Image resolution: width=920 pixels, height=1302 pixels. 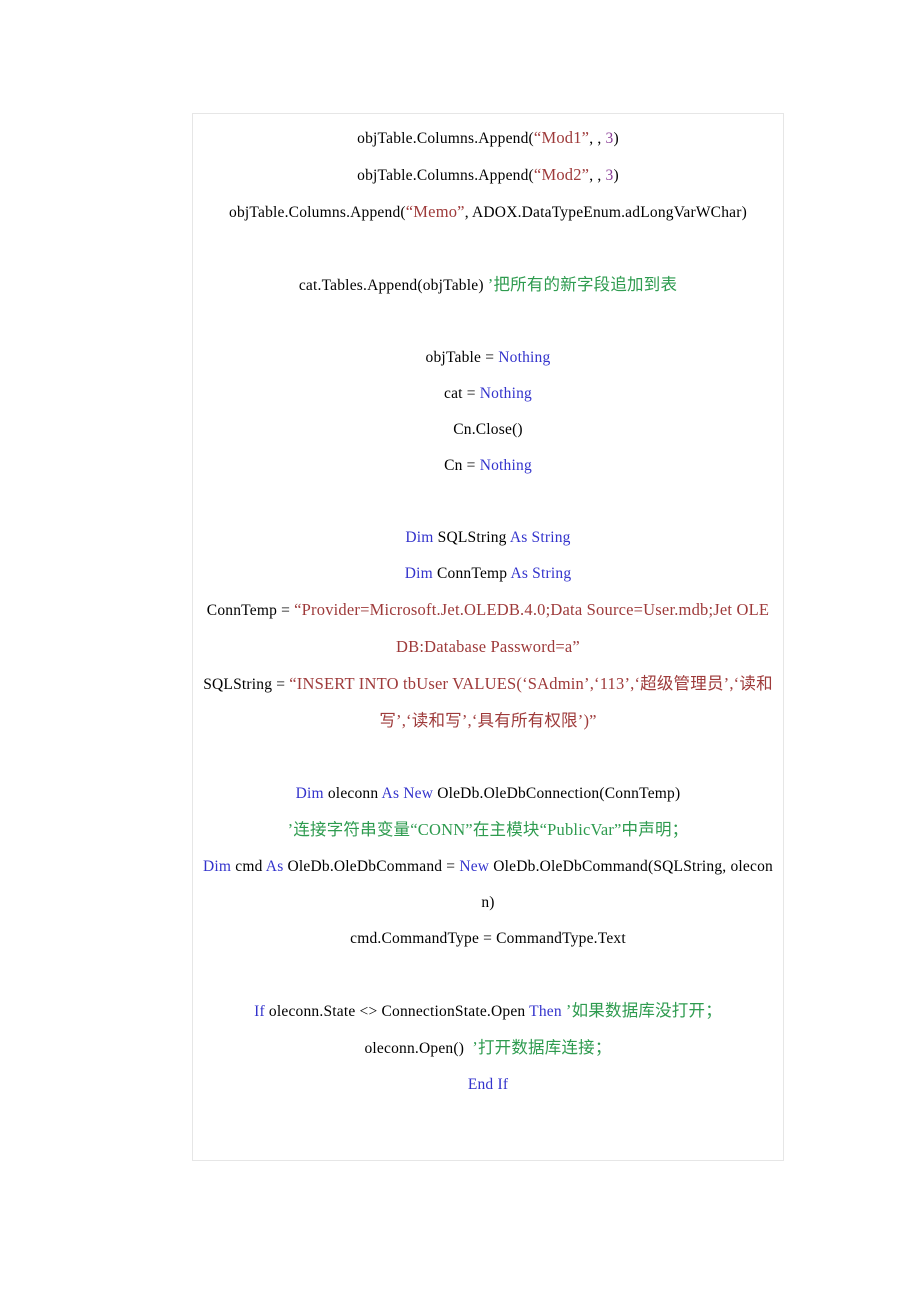 I want to click on code-token-plain: ConnTemp, so click(x=471, y=573).